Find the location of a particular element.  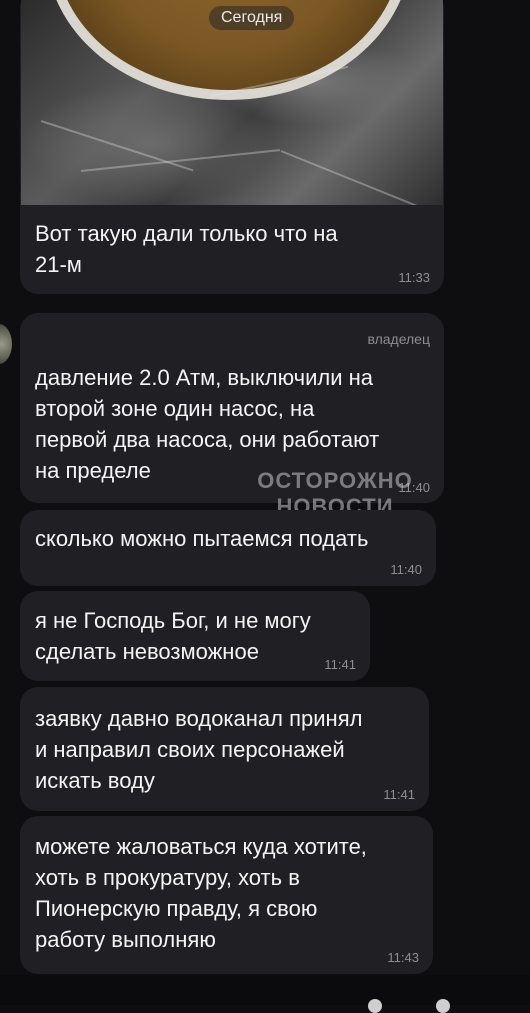

message-text: сколько можно пытаемся подать is located at coordinates (202, 538).